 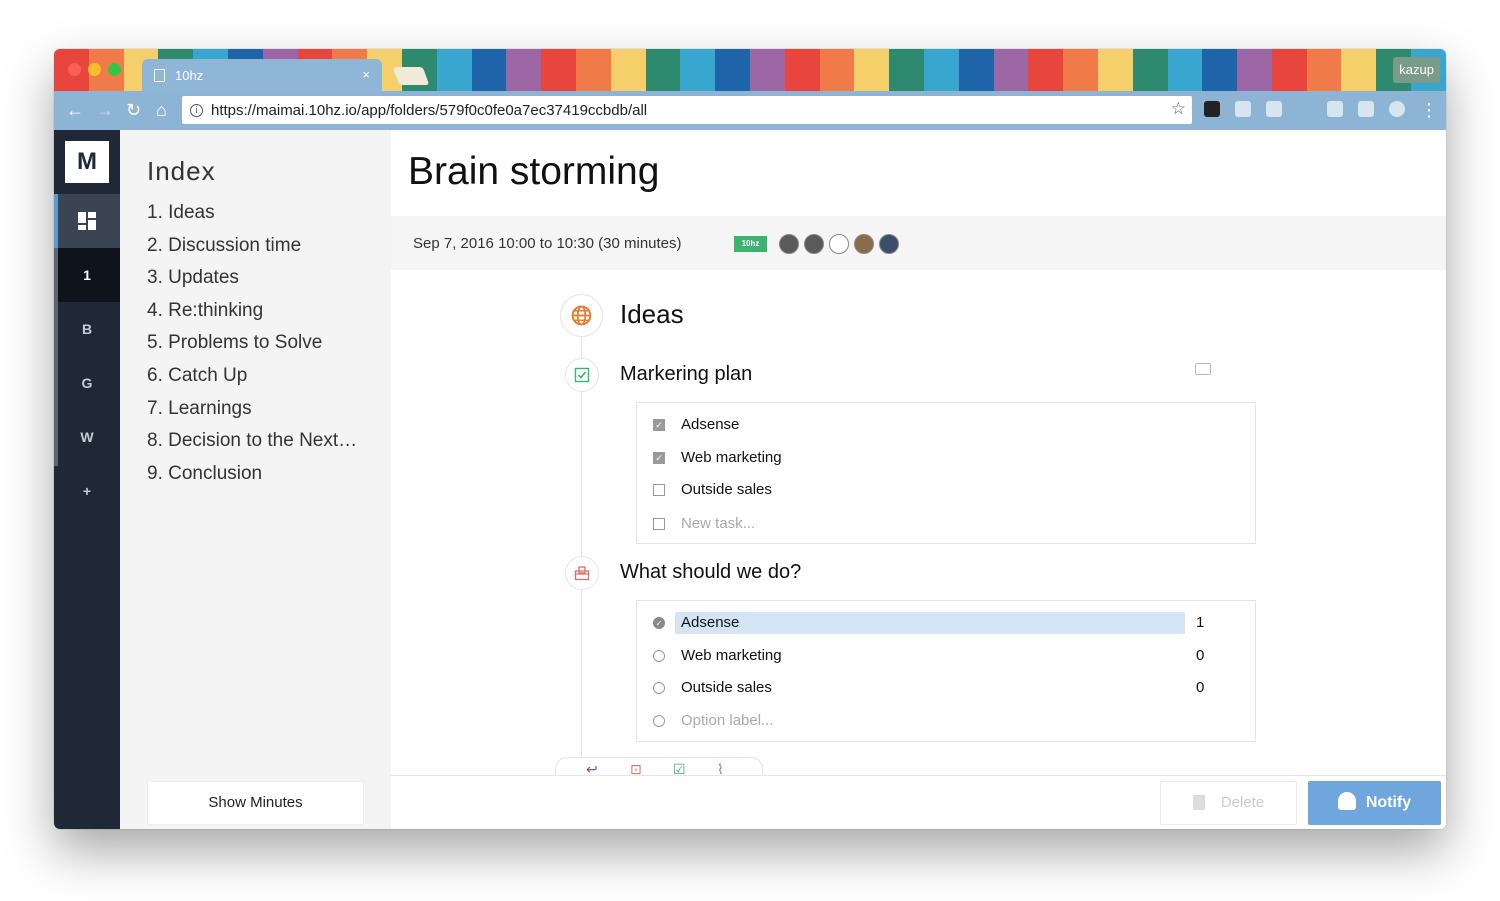 What do you see at coordinates (710, 572) in the screenshot?
I see `poll-title: What should we do?` at bounding box center [710, 572].